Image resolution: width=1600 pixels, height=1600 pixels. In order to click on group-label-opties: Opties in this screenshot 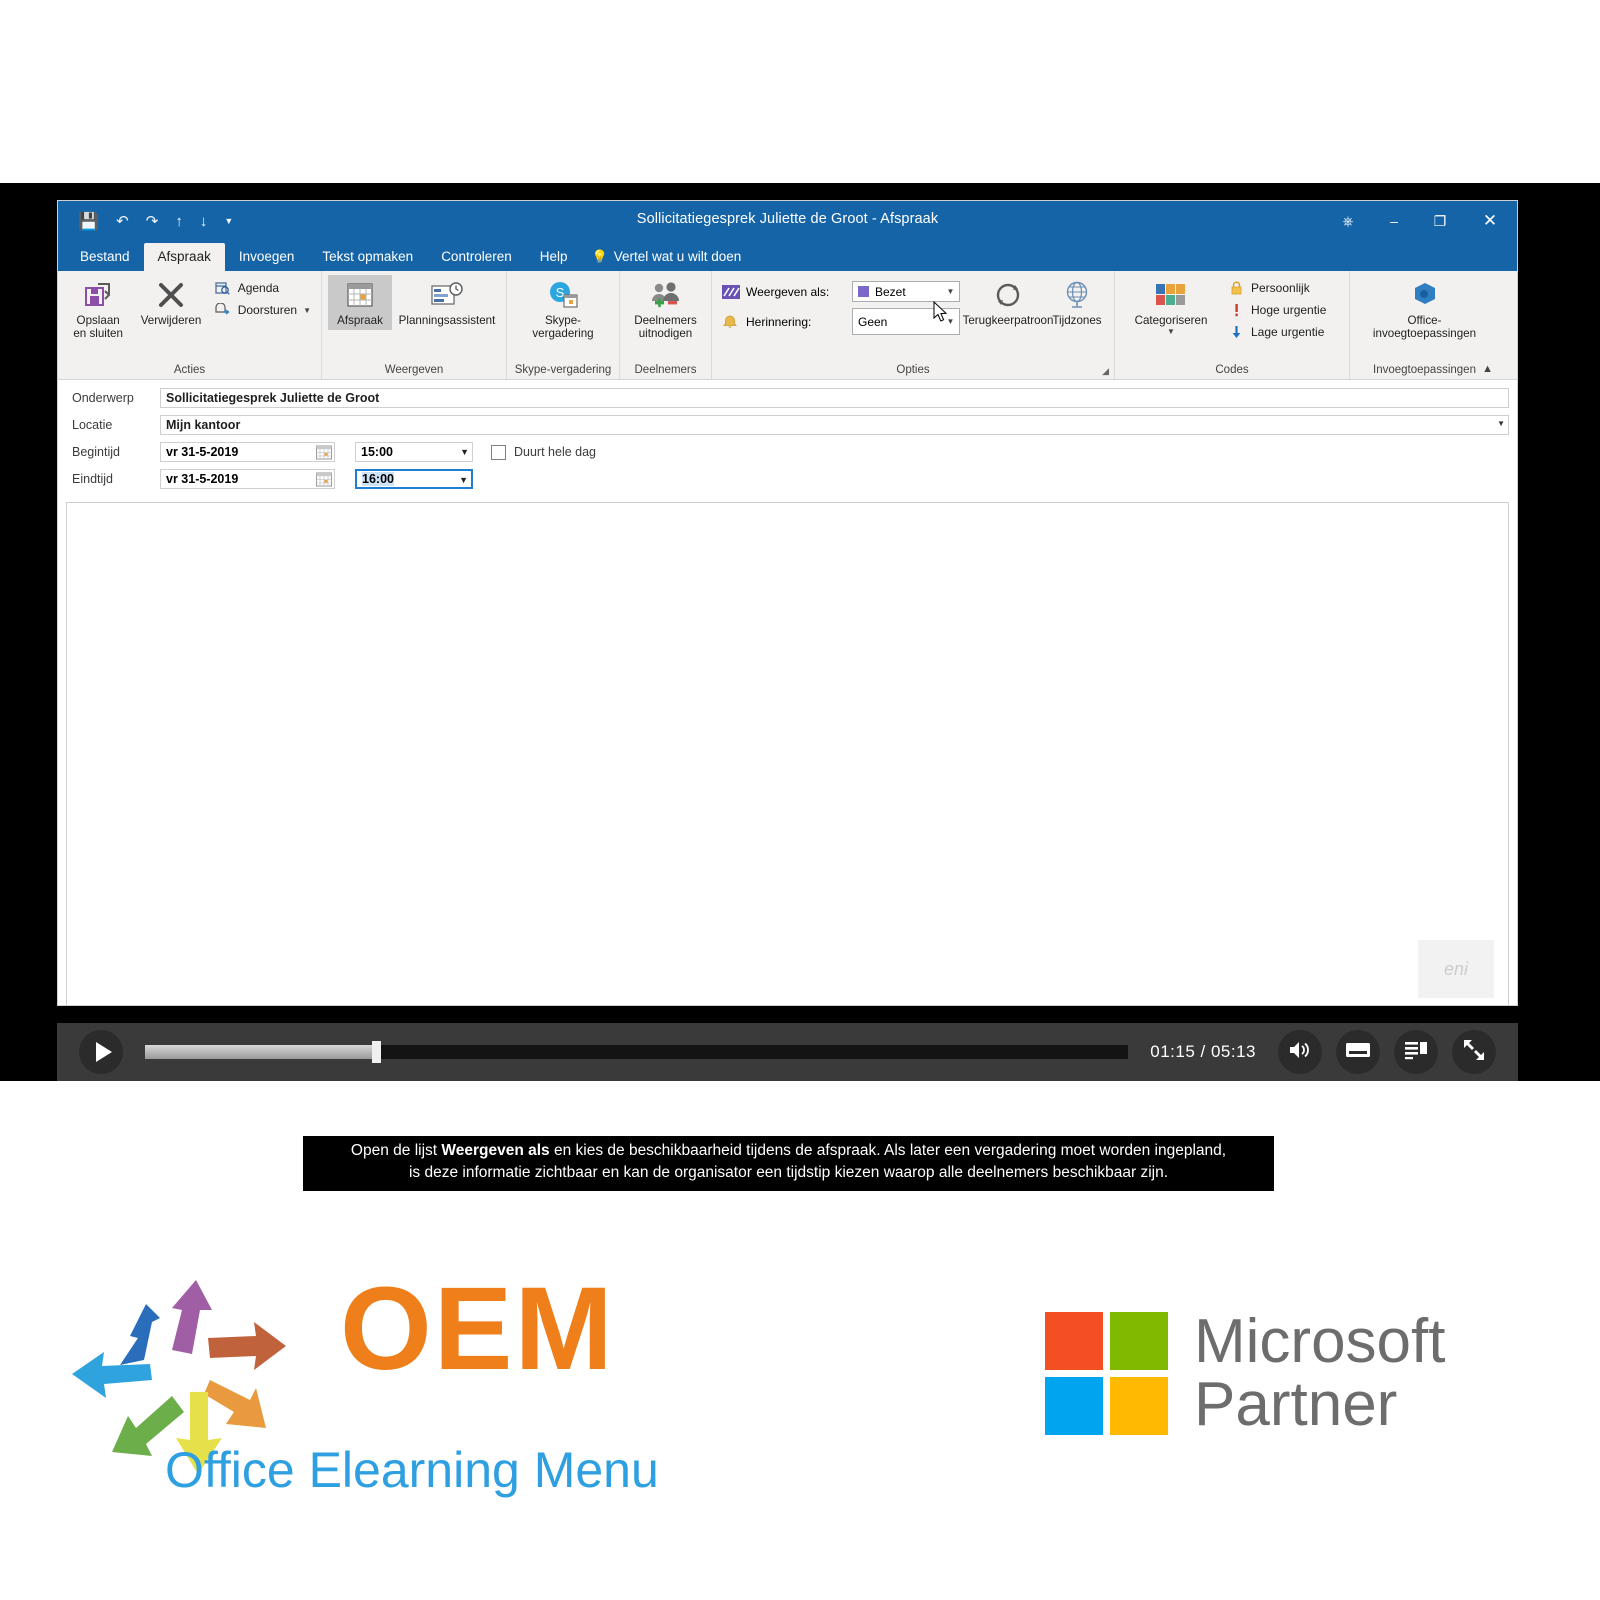, I will do `click(913, 370)`.